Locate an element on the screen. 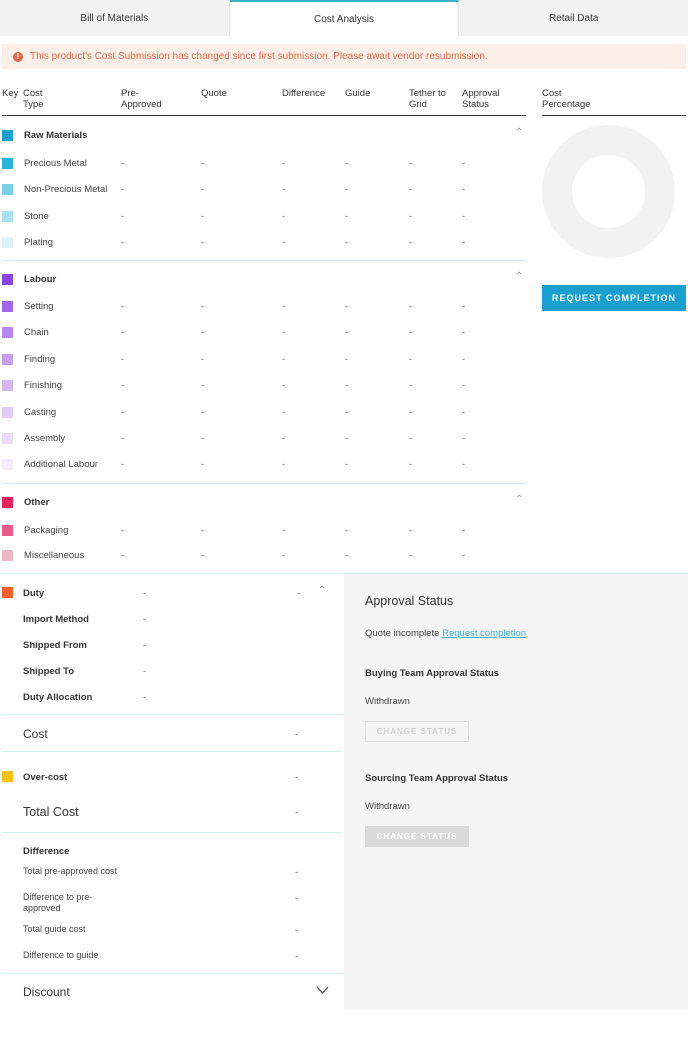 This screenshot has height=1047, width=688. cost-item-row: Setting - - - - - - is located at coordinates (263, 306).